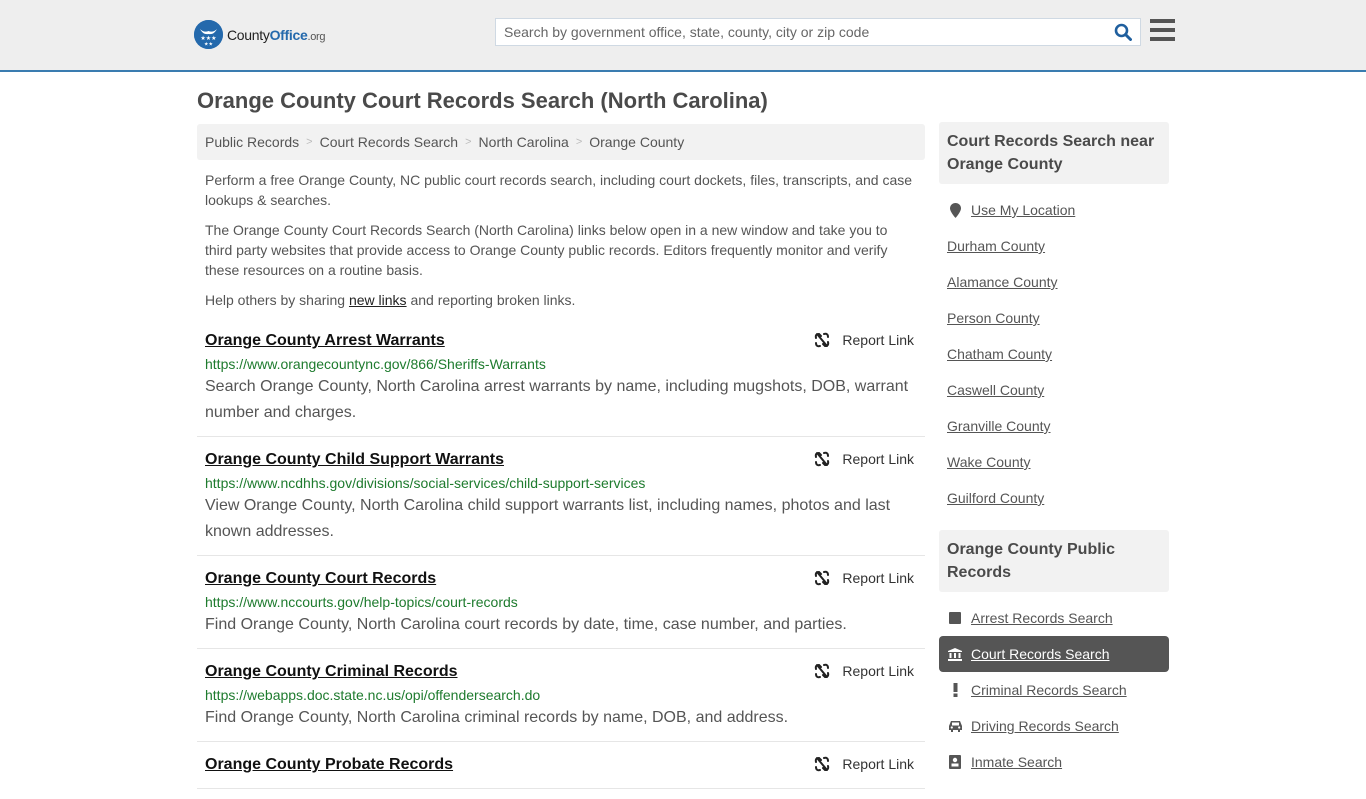  What do you see at coordinates (491, 300) in the screenshot?
I see `intro-text-segment: and reporting broken links.` at bounding box center [491, 300].